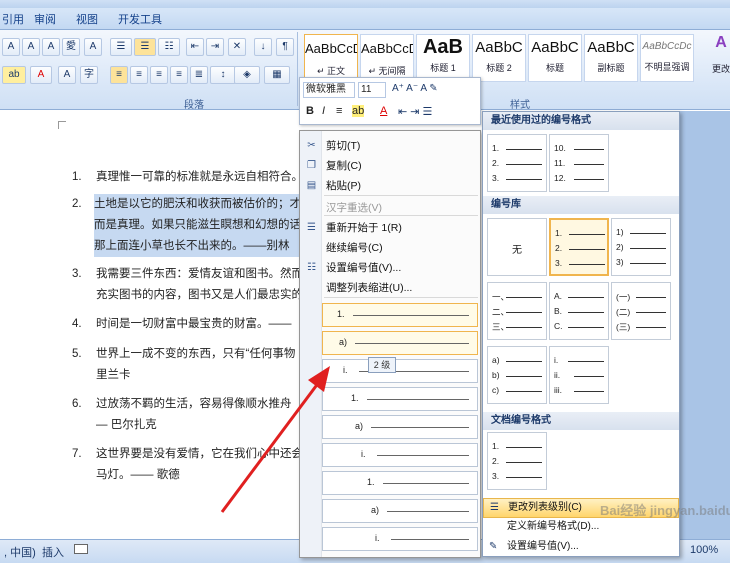  I want to click on indent-icon: ⇤ ⇥ ☰, so click(415, 111).